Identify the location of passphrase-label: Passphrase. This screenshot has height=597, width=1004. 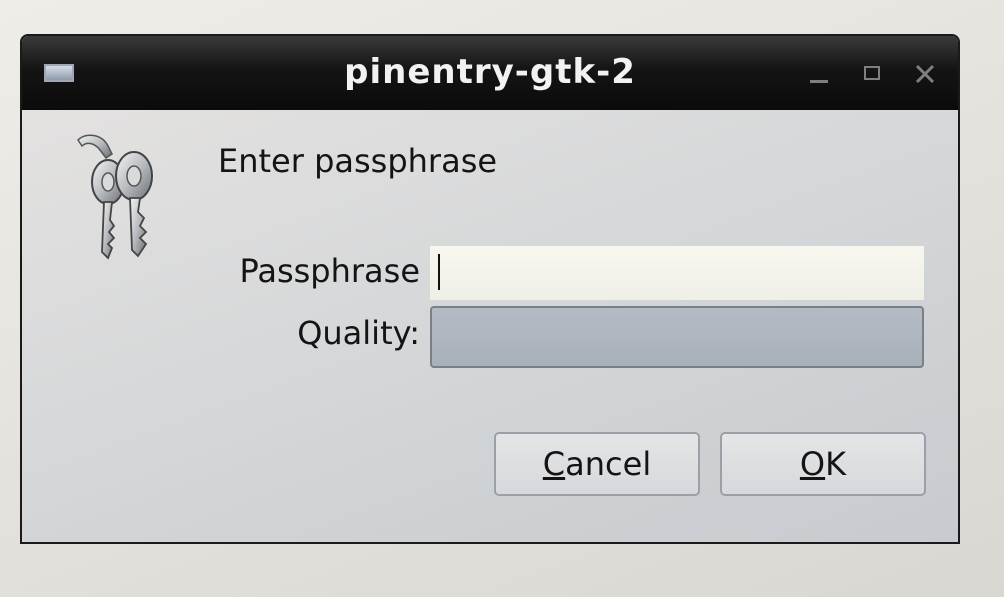
(329, 271).